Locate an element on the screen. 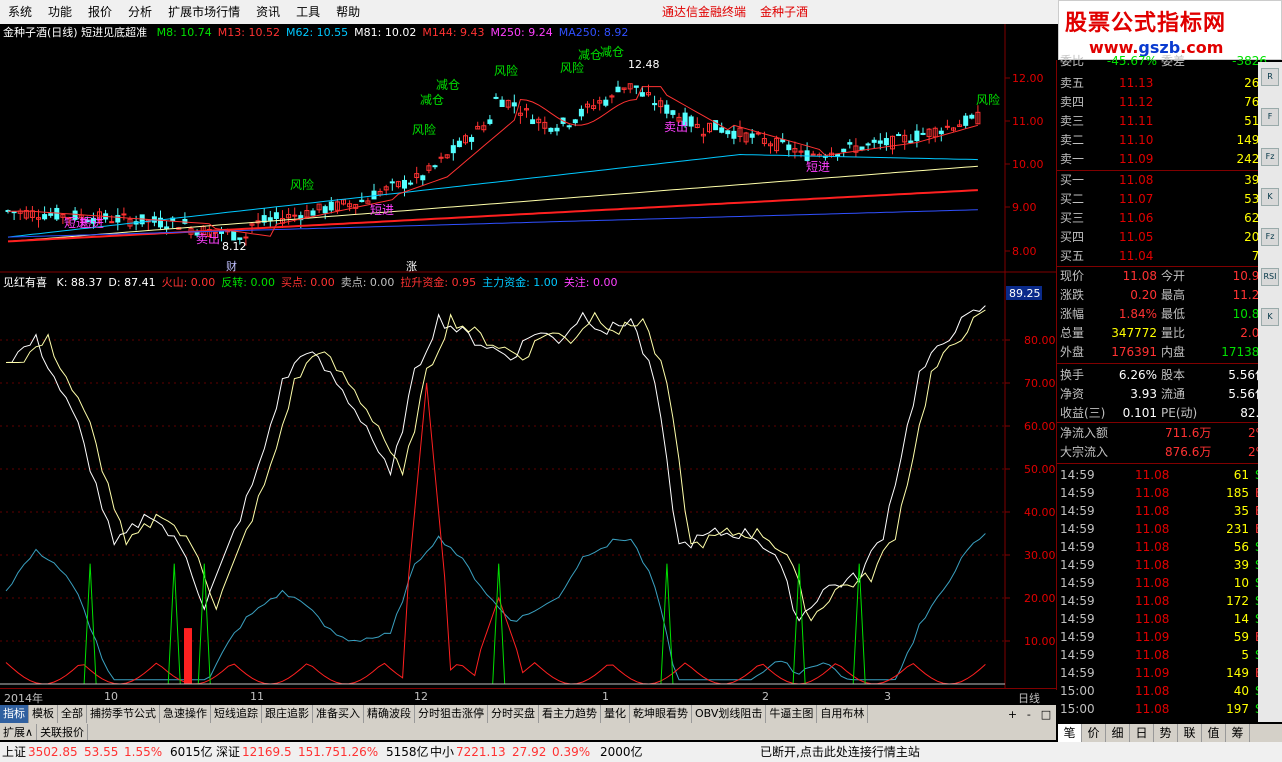 Image resolution: width=1282 pixels, height=762 pixels. formula-tab: 全部 is located at coordinates (72, 714).